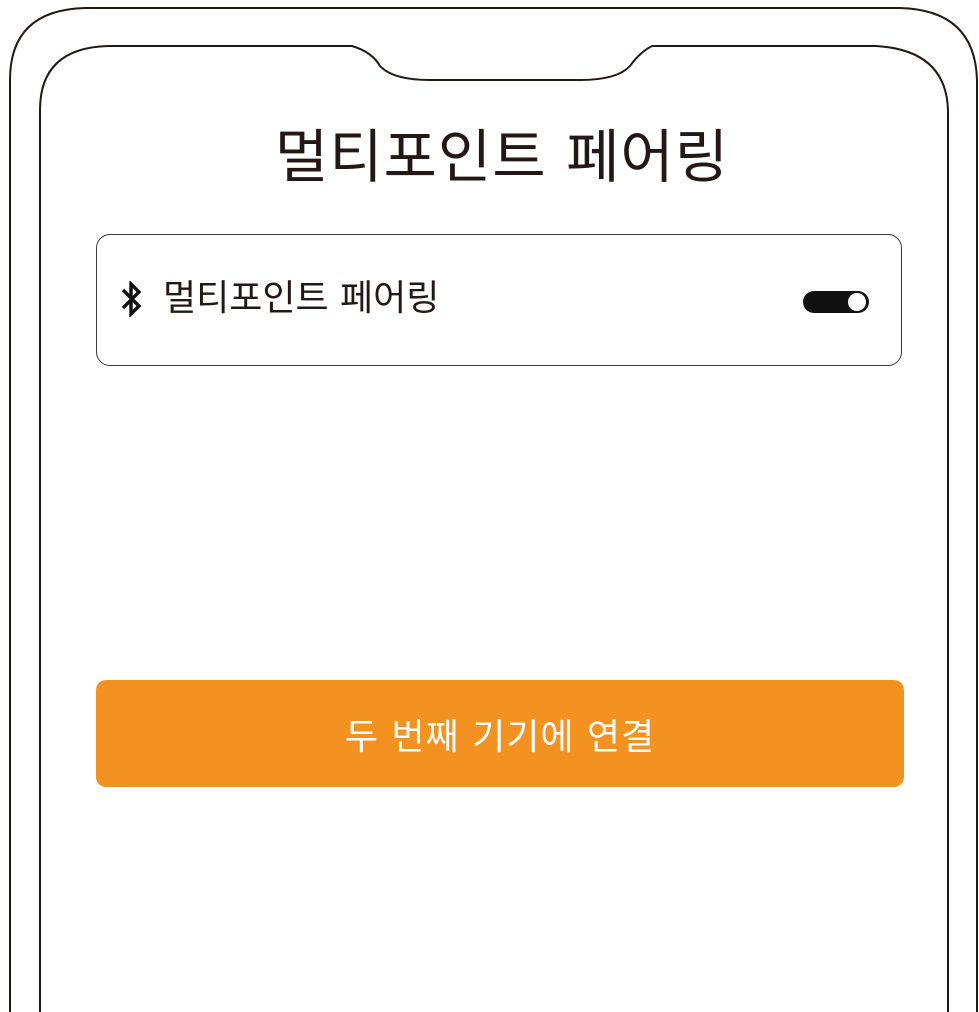  I want to click on toggle-knob, so click(857, 302).